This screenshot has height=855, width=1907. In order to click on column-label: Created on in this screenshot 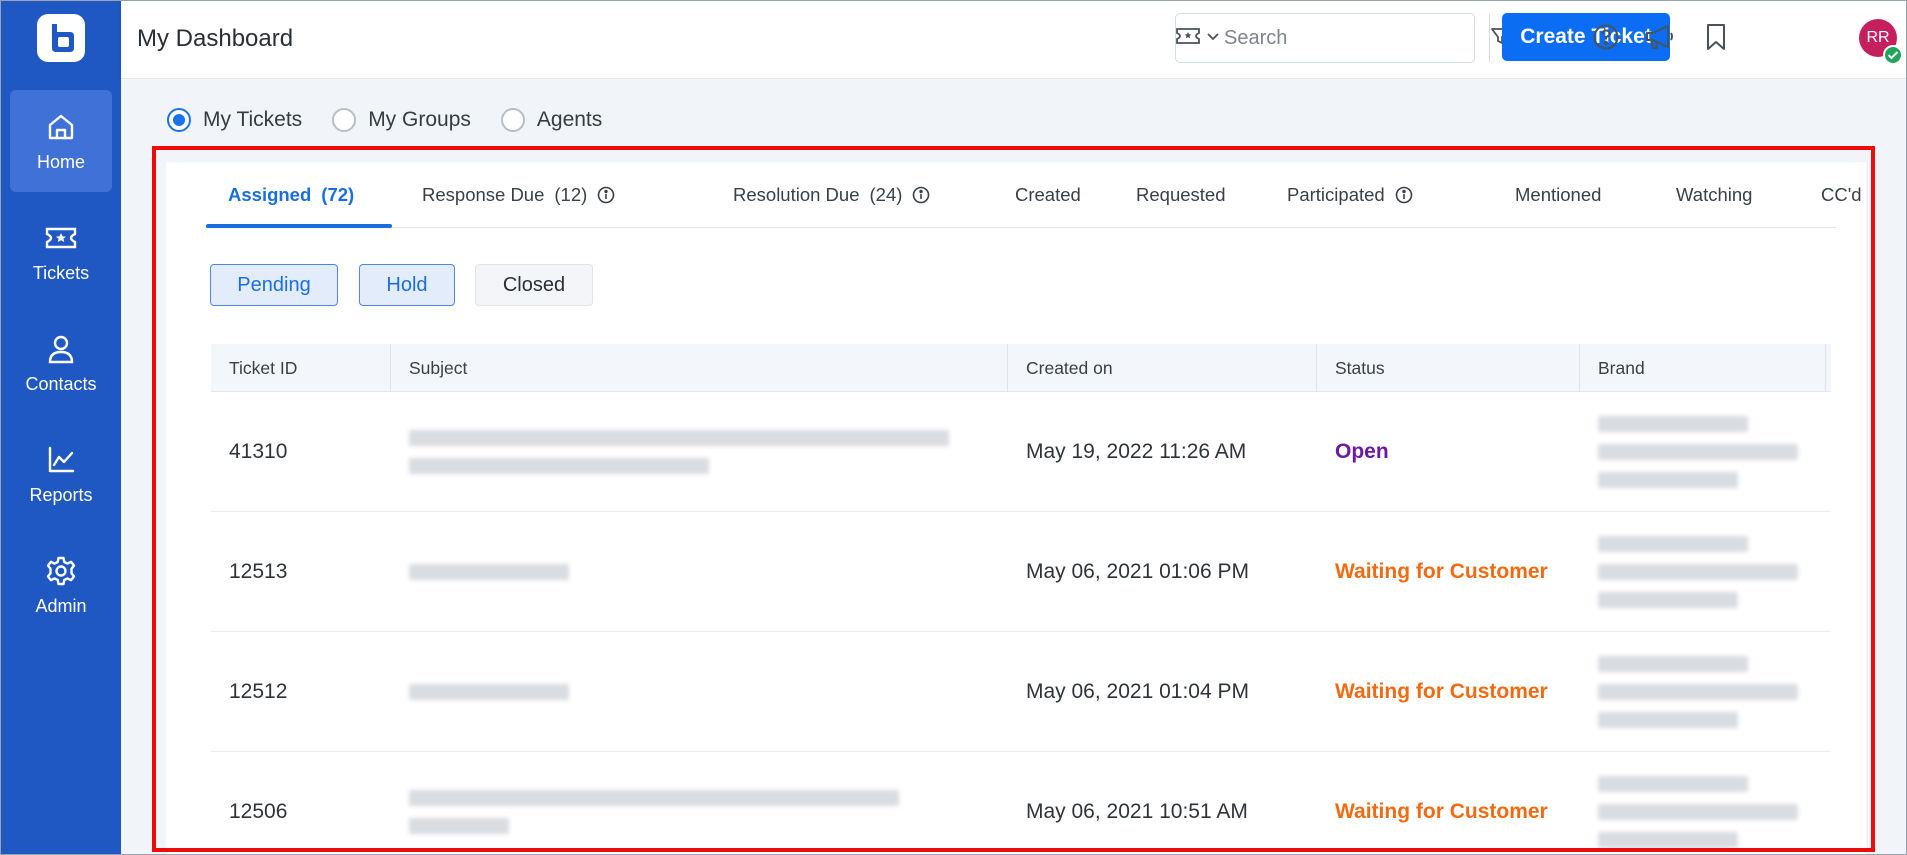, I will do `click(1069, 367)`.